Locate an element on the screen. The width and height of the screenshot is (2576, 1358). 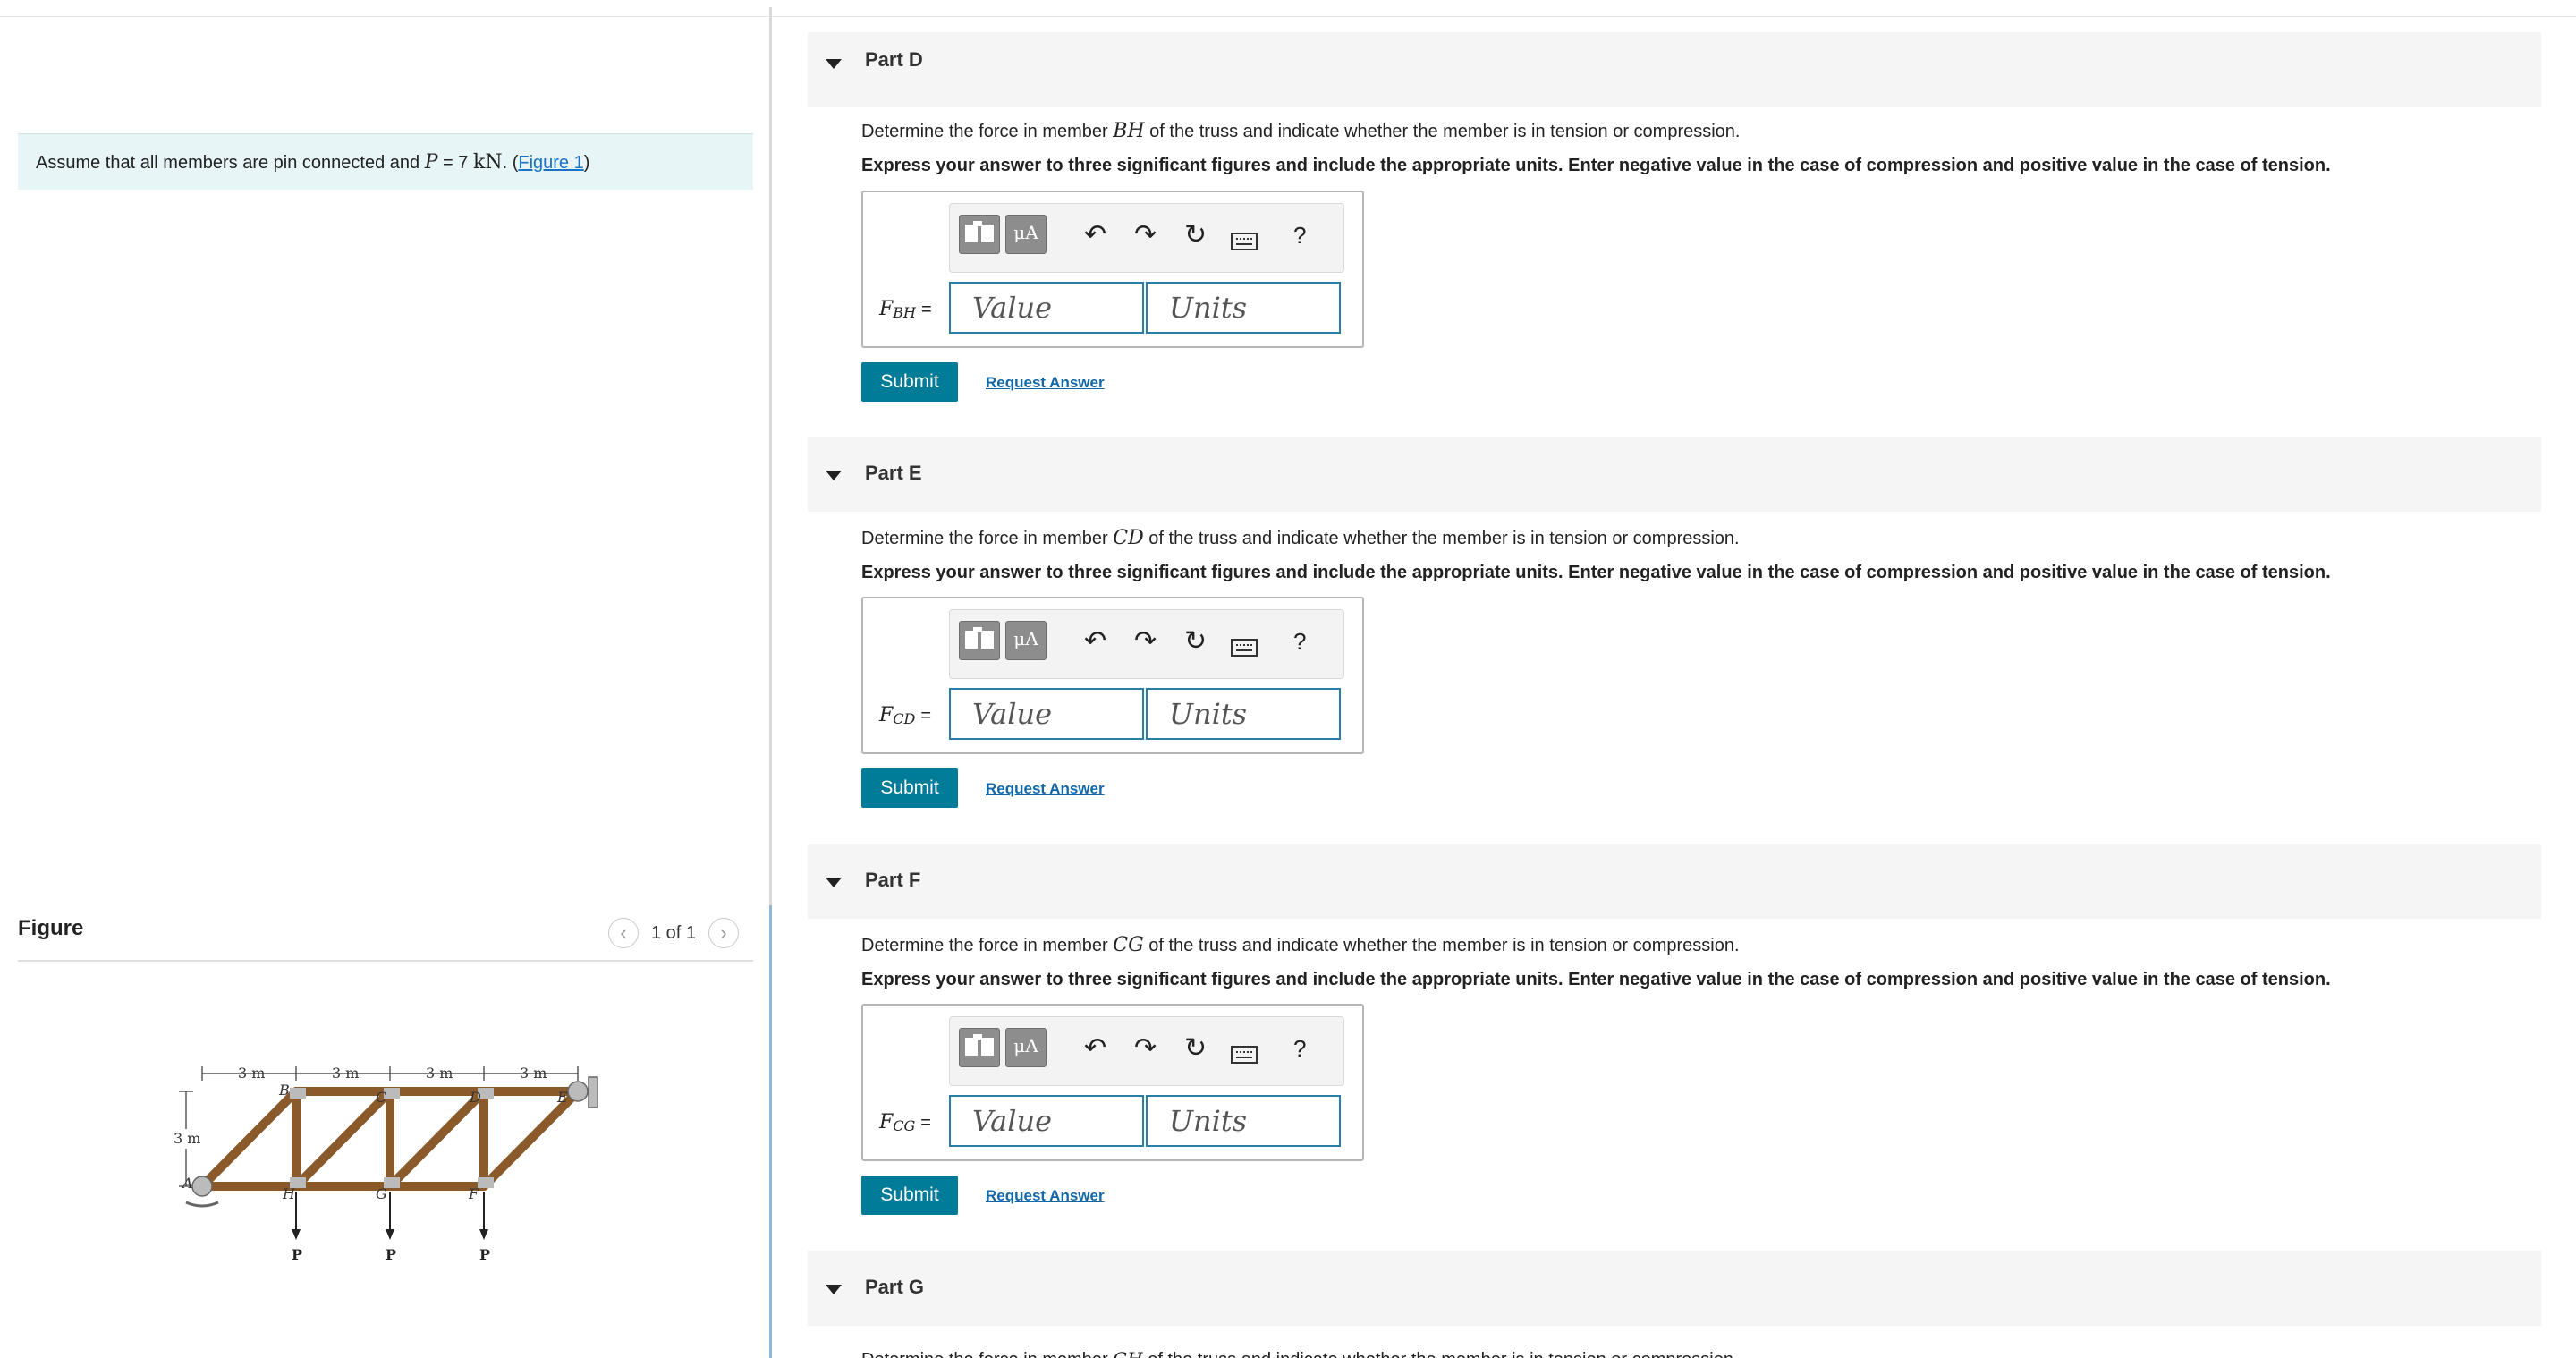
figure-link: Figure 1 is located at coordinates (550, 163).